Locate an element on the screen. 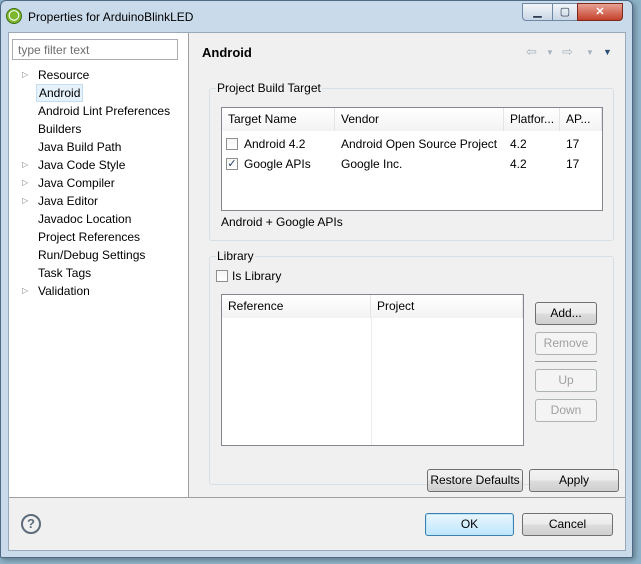 Image resolution: width=641 pixels, height=564 pixels. tree-item-java-build-path: Java Build Path is located at coordinates (98, 147).